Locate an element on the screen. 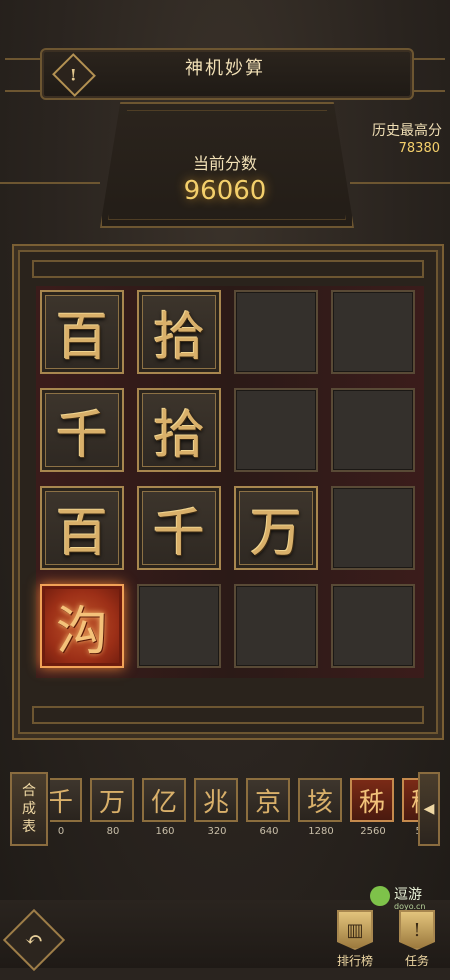 The image size is (450, 980). recipe-item: 兆 320 is located at coordinates (217, 807).